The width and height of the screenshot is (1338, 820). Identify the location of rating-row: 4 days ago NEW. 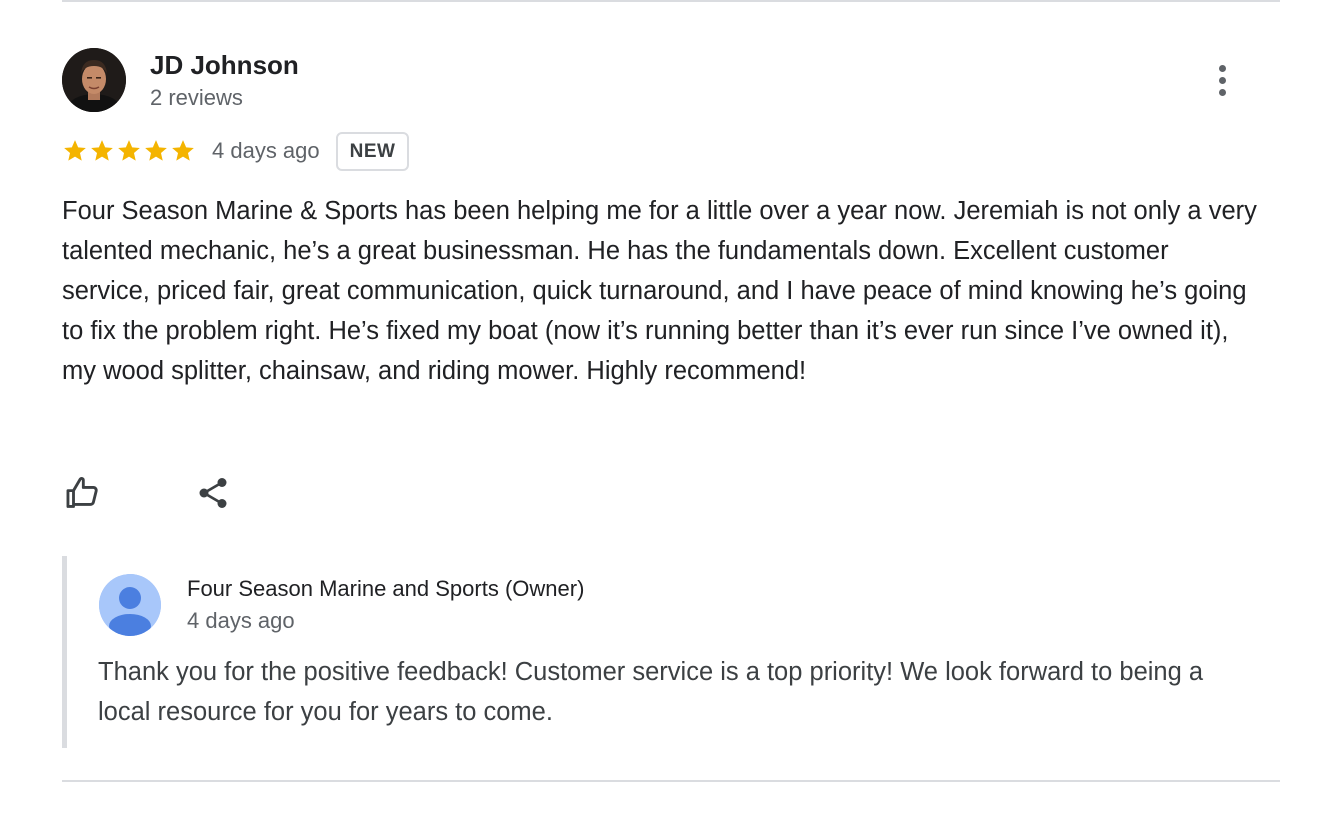
(236, 151).